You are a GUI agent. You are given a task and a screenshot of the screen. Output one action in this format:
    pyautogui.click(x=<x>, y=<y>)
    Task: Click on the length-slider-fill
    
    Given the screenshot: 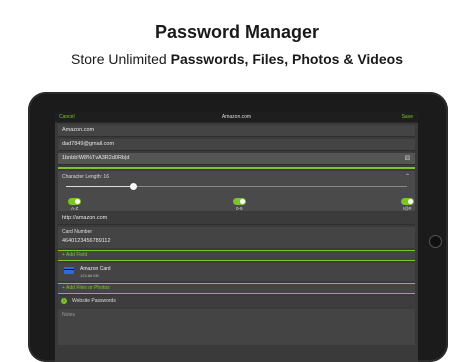 What is the action you would take?
    pyautogui.click(x=99, y=186)
    